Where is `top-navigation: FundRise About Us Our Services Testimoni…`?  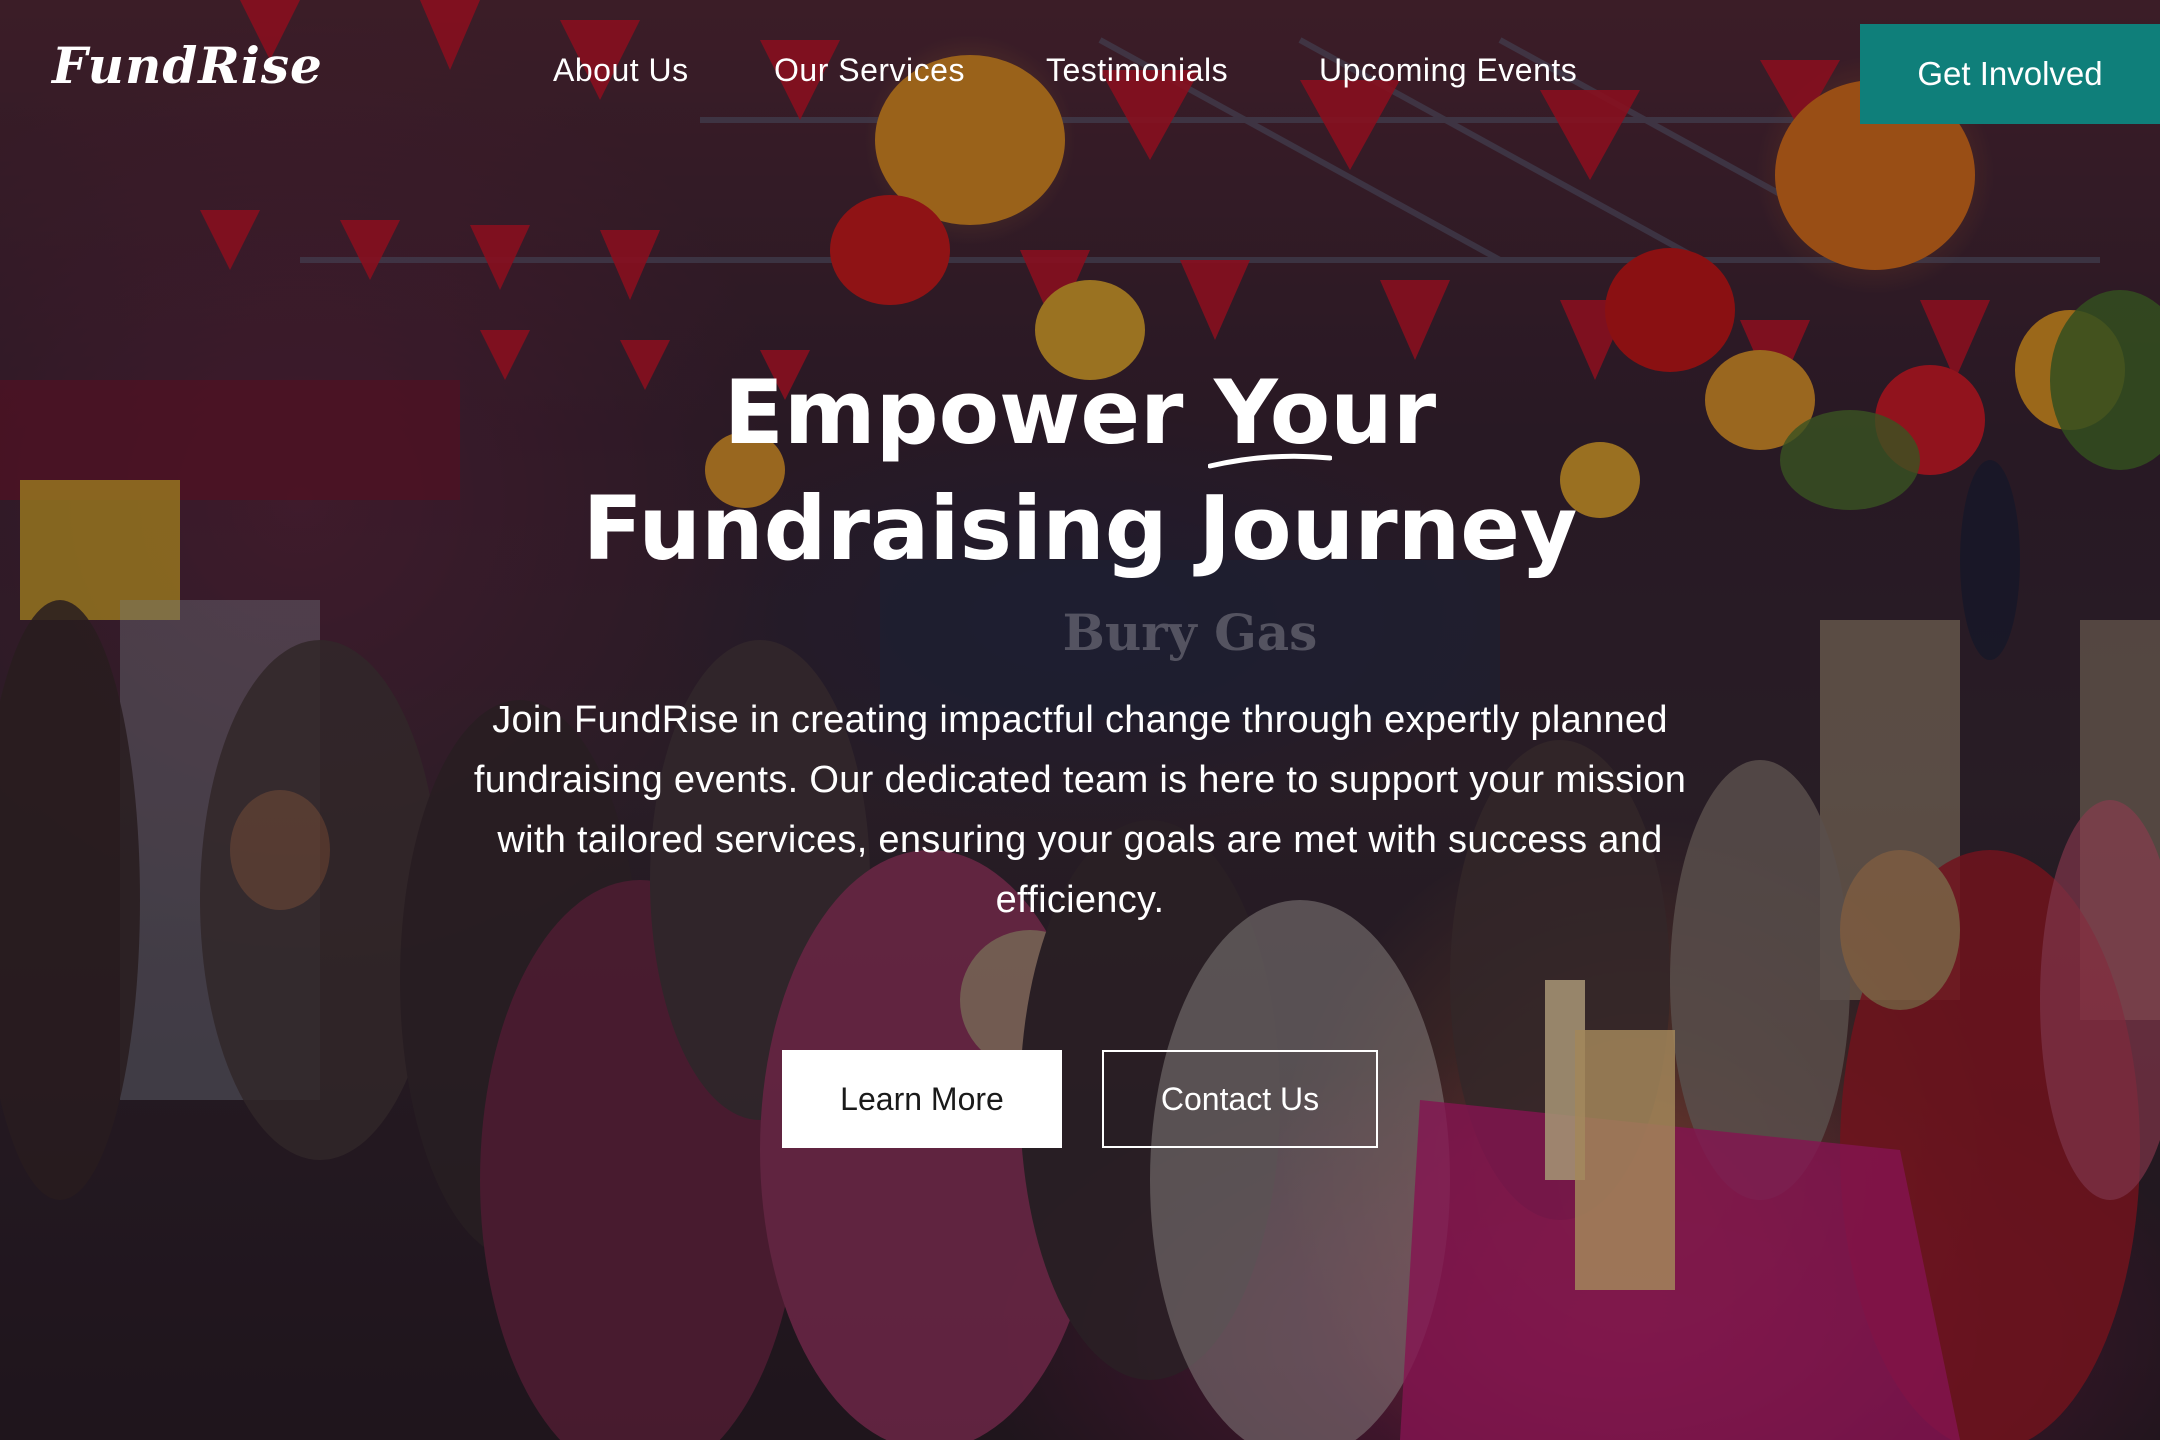 top-navigation: FundRise About Us Our Services Testimoni… is located at coordinates (1080, 65).